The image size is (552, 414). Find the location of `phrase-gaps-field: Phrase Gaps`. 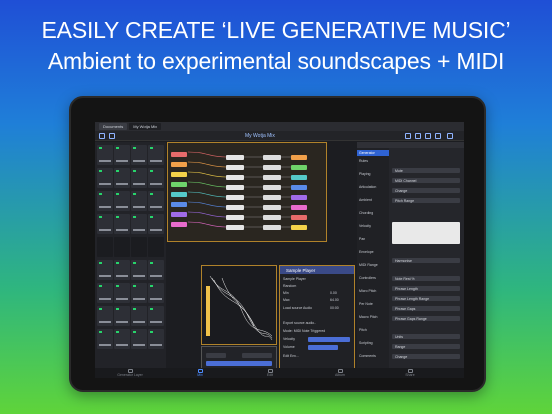

phrase-gaps-field: Phrase Gaps is located at coordinates (426, 308).